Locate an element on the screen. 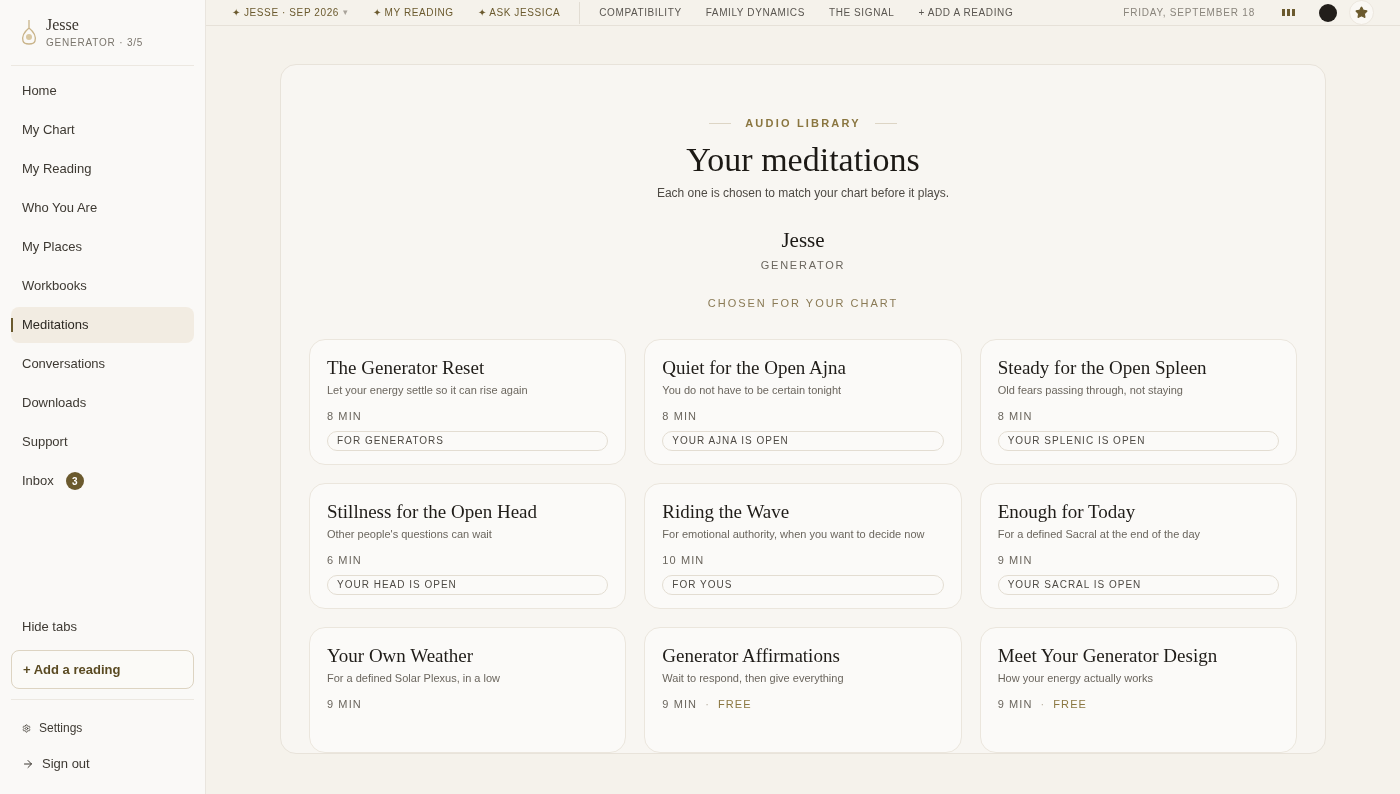  person-type: GENERATOR is located at coordinates (803, 265).